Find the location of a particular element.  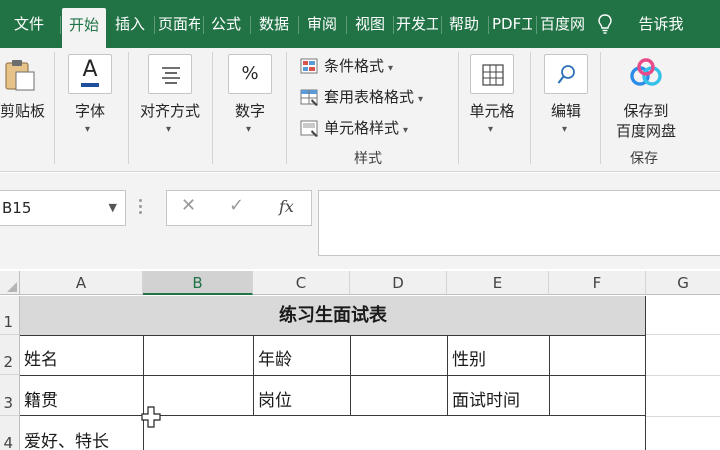

table-title-cell: 练习生面试表 is located at coordinates (333, 315).